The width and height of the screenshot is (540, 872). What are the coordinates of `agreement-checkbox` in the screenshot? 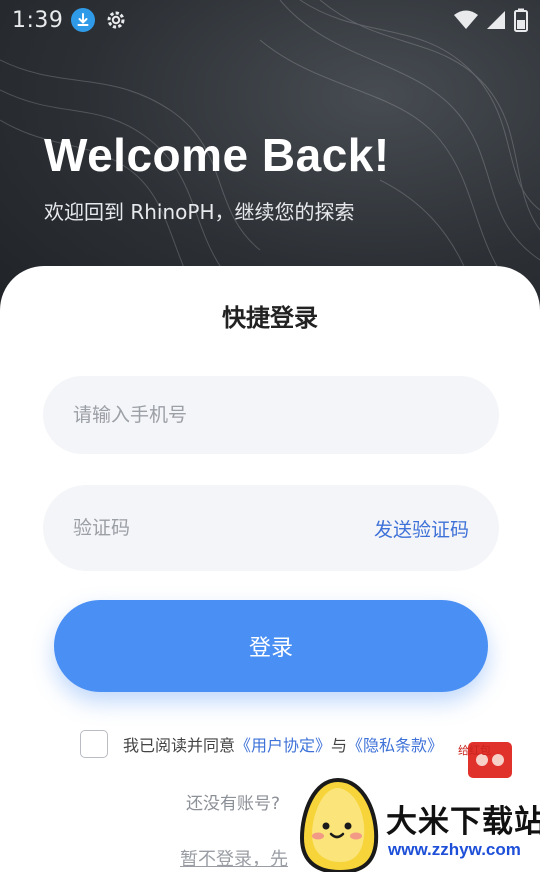 It's located at (94, 744).